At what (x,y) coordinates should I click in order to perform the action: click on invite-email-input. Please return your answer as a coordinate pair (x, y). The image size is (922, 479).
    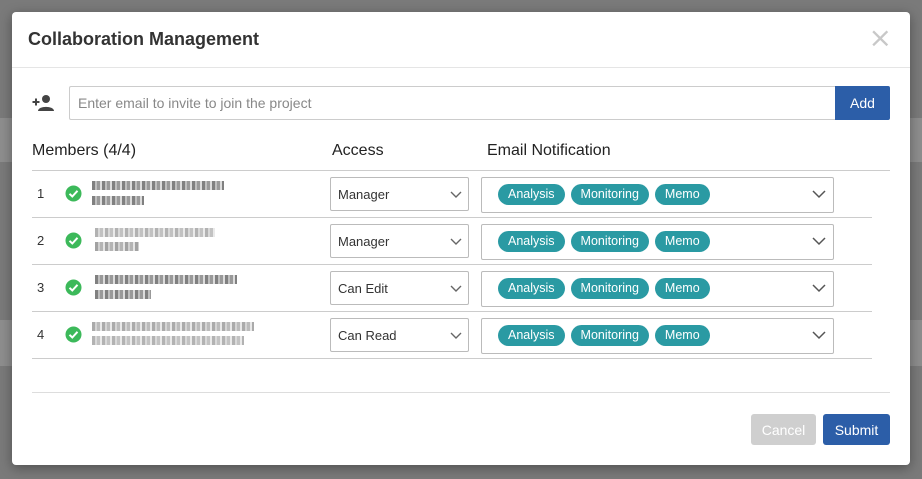
    Looking at the image, I should click on (452, 103).